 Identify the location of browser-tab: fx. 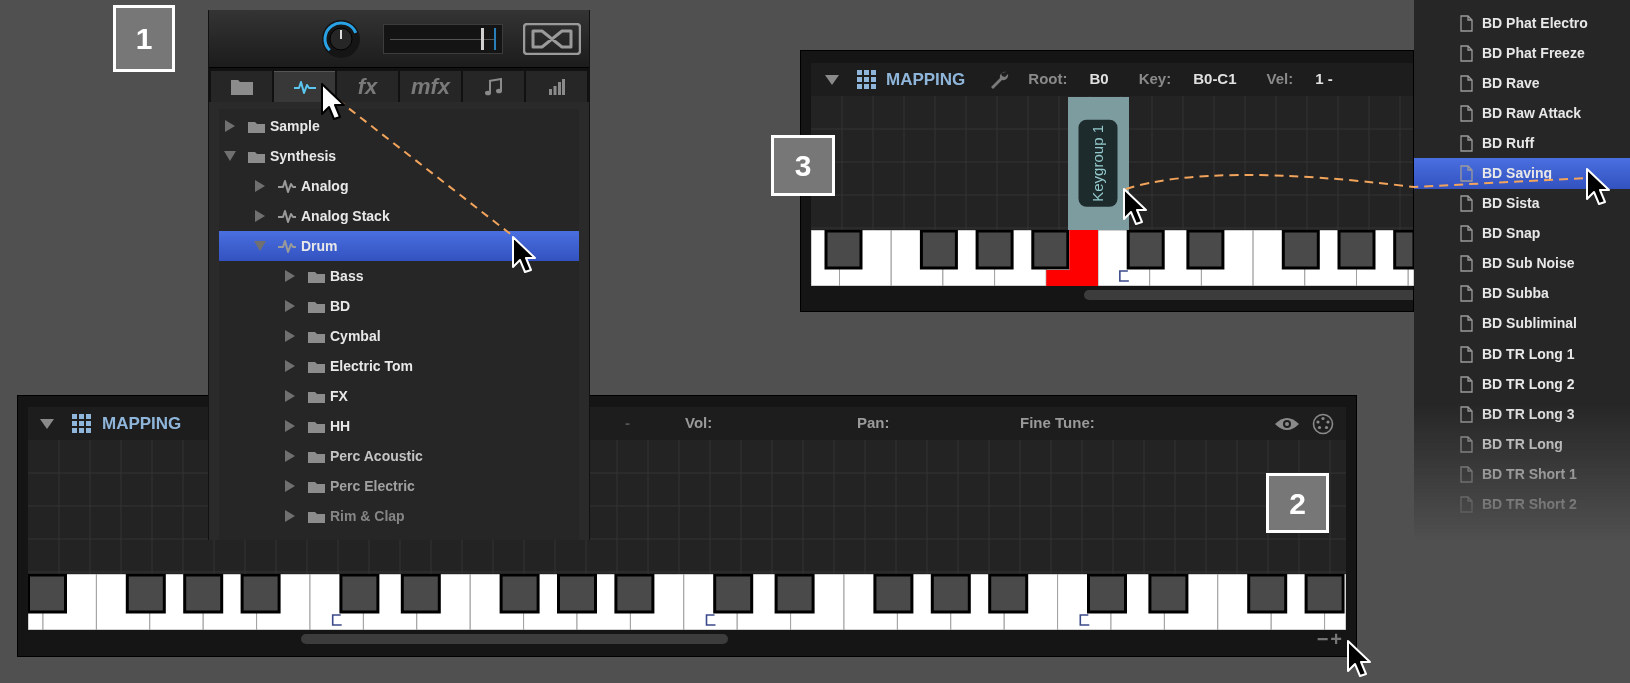
(367, 86).